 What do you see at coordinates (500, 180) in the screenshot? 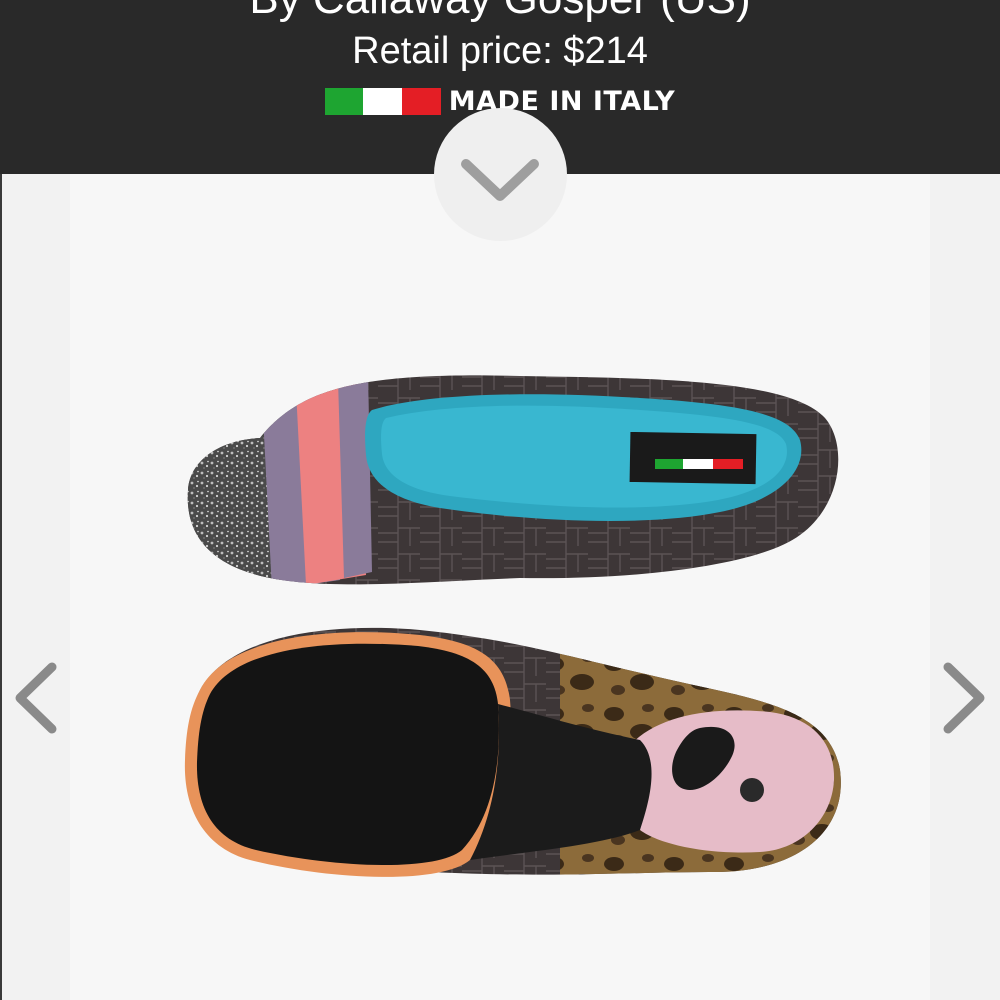
I see `chevron-down-icon` at bounding box center [500, 180].